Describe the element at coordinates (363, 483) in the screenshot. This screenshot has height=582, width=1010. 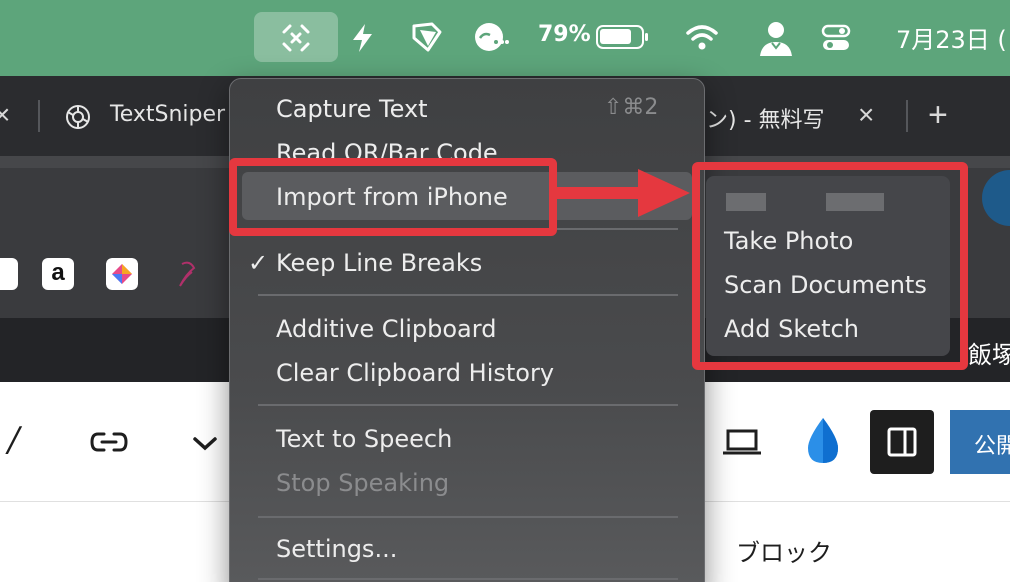
I see `menu-item-stop-speaking: Stop Speaking` at that location.